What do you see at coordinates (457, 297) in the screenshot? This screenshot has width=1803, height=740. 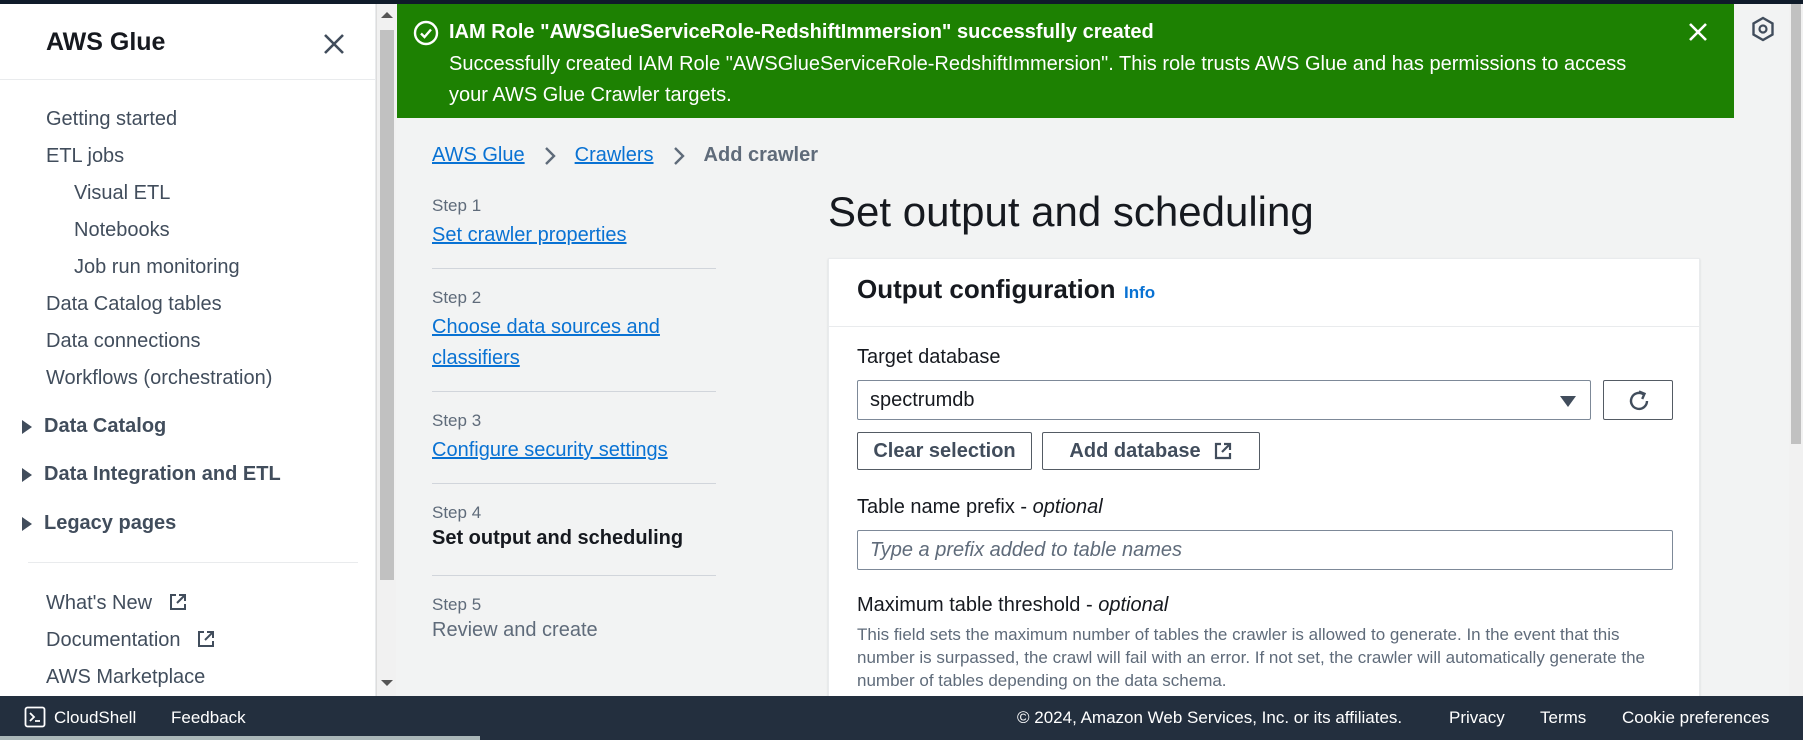 I see `step-number: Step 2` at bounding box center [457, 297].